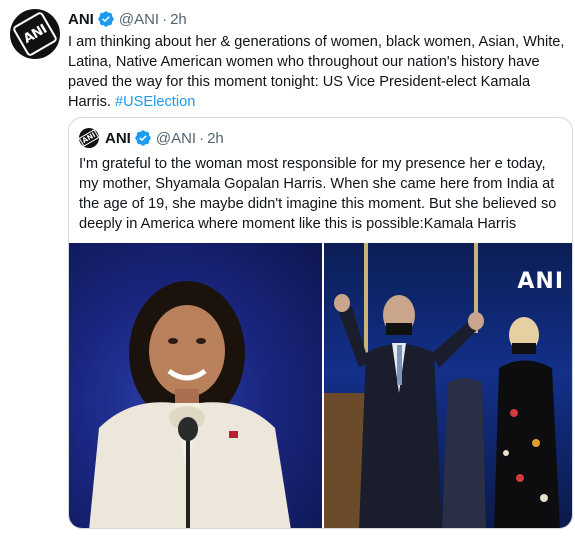  What do you see at coordinates (540, 281) in the screenshot?
I see `ani-watermark: ANI` at bounding box center [540, 281].